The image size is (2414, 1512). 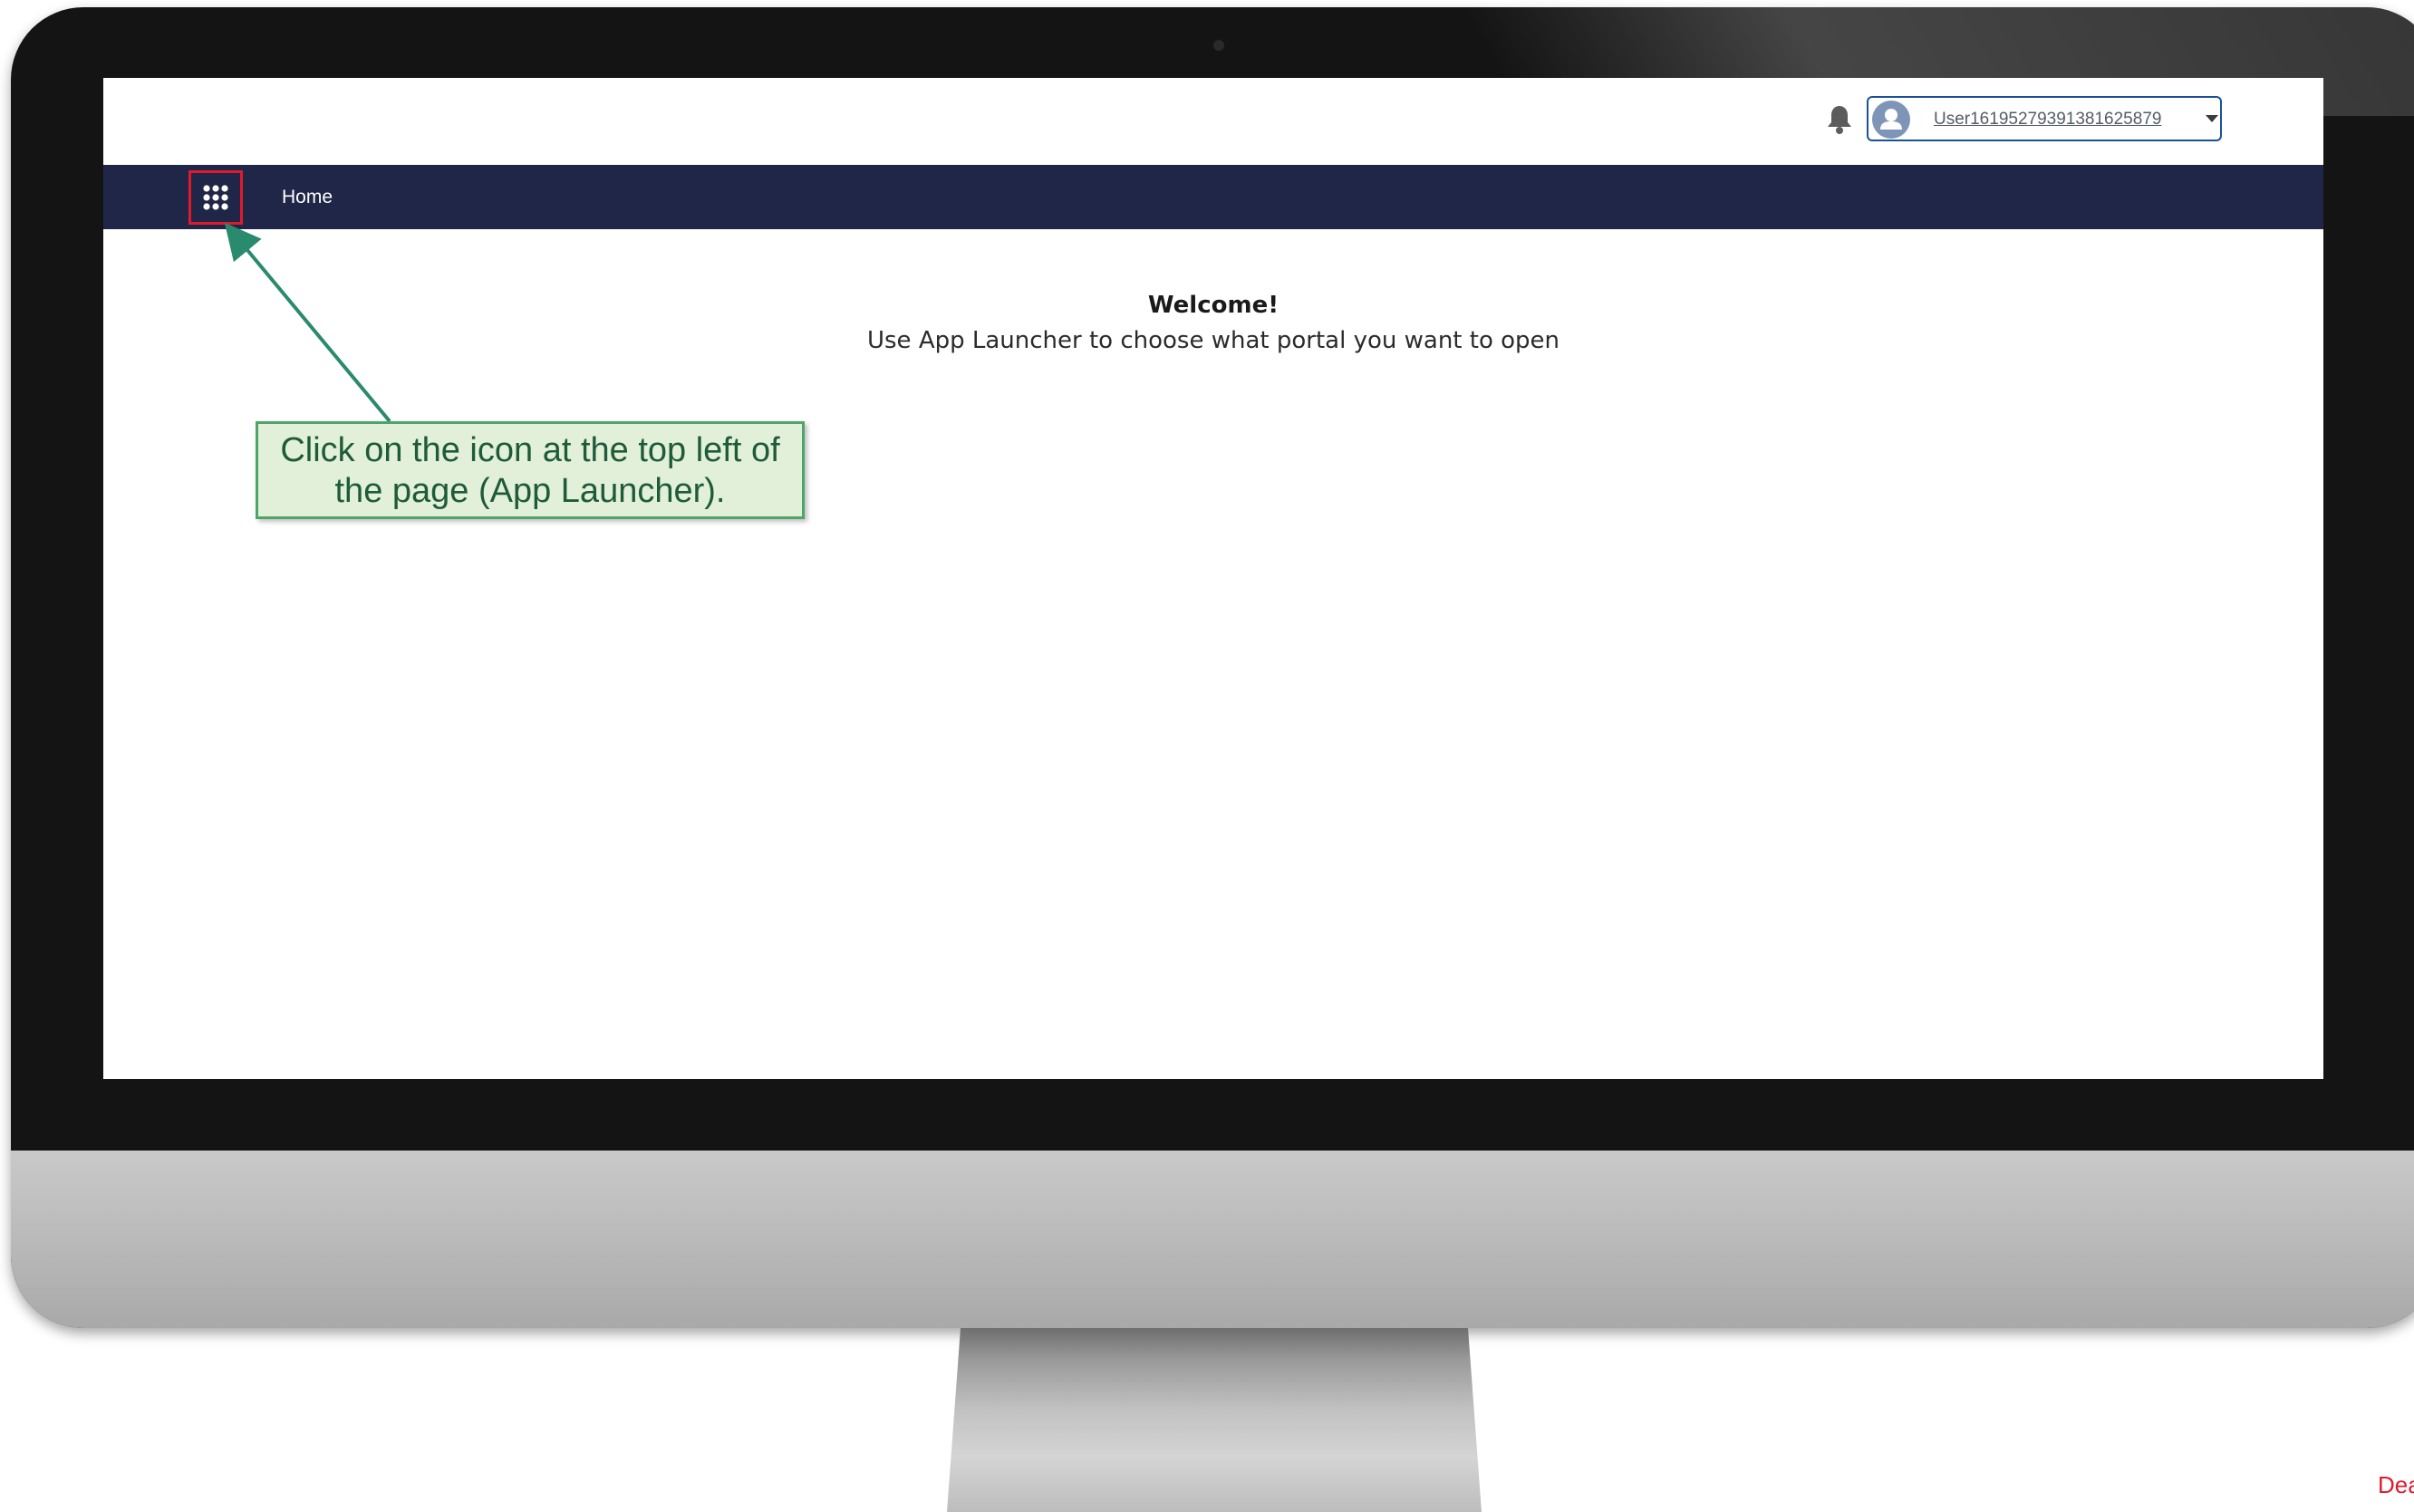 What do you see at coordinates (1212, 1239) in the screenshot?
I see `monitor-chin` at bounding box center [1212, 1239].